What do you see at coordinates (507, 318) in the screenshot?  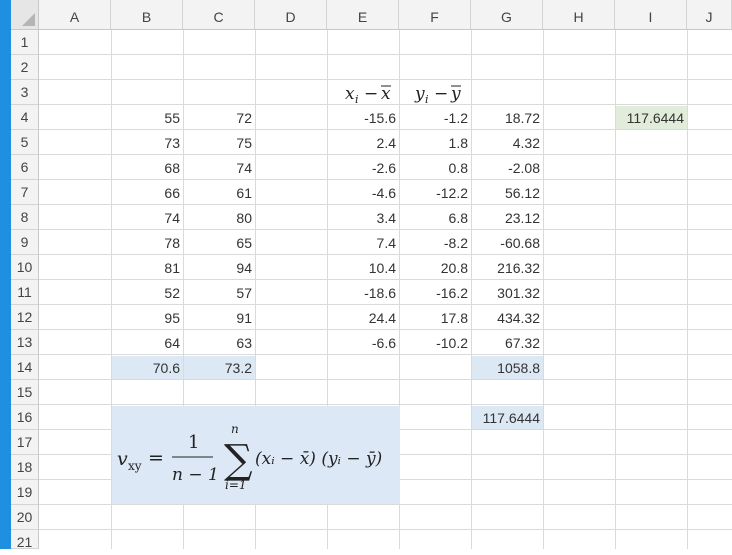 I see `cell-g12: 434.32` at bounding box center [507, 318].